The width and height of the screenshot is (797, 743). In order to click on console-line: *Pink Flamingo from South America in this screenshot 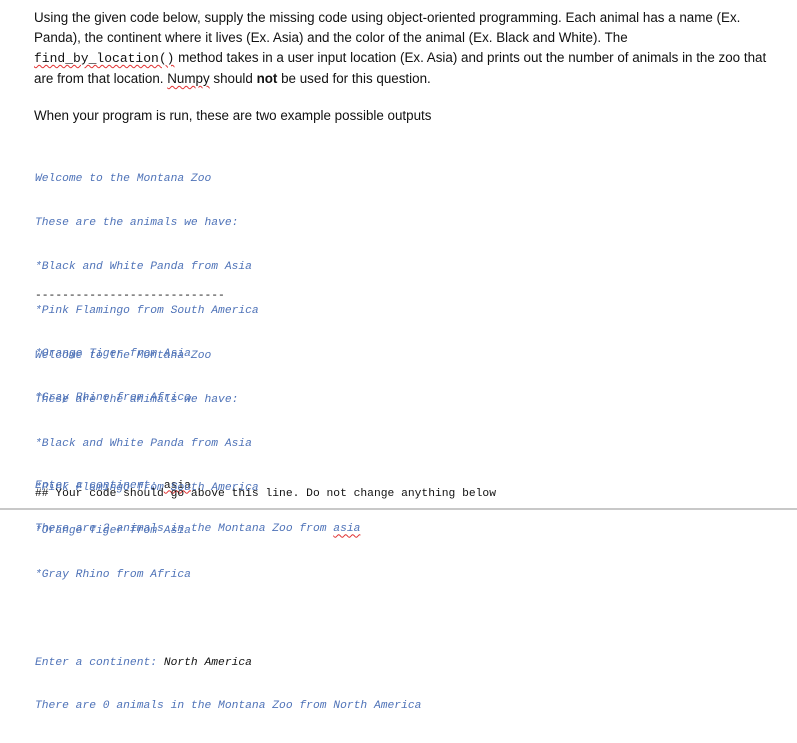, I will do `click(147, 310)`.